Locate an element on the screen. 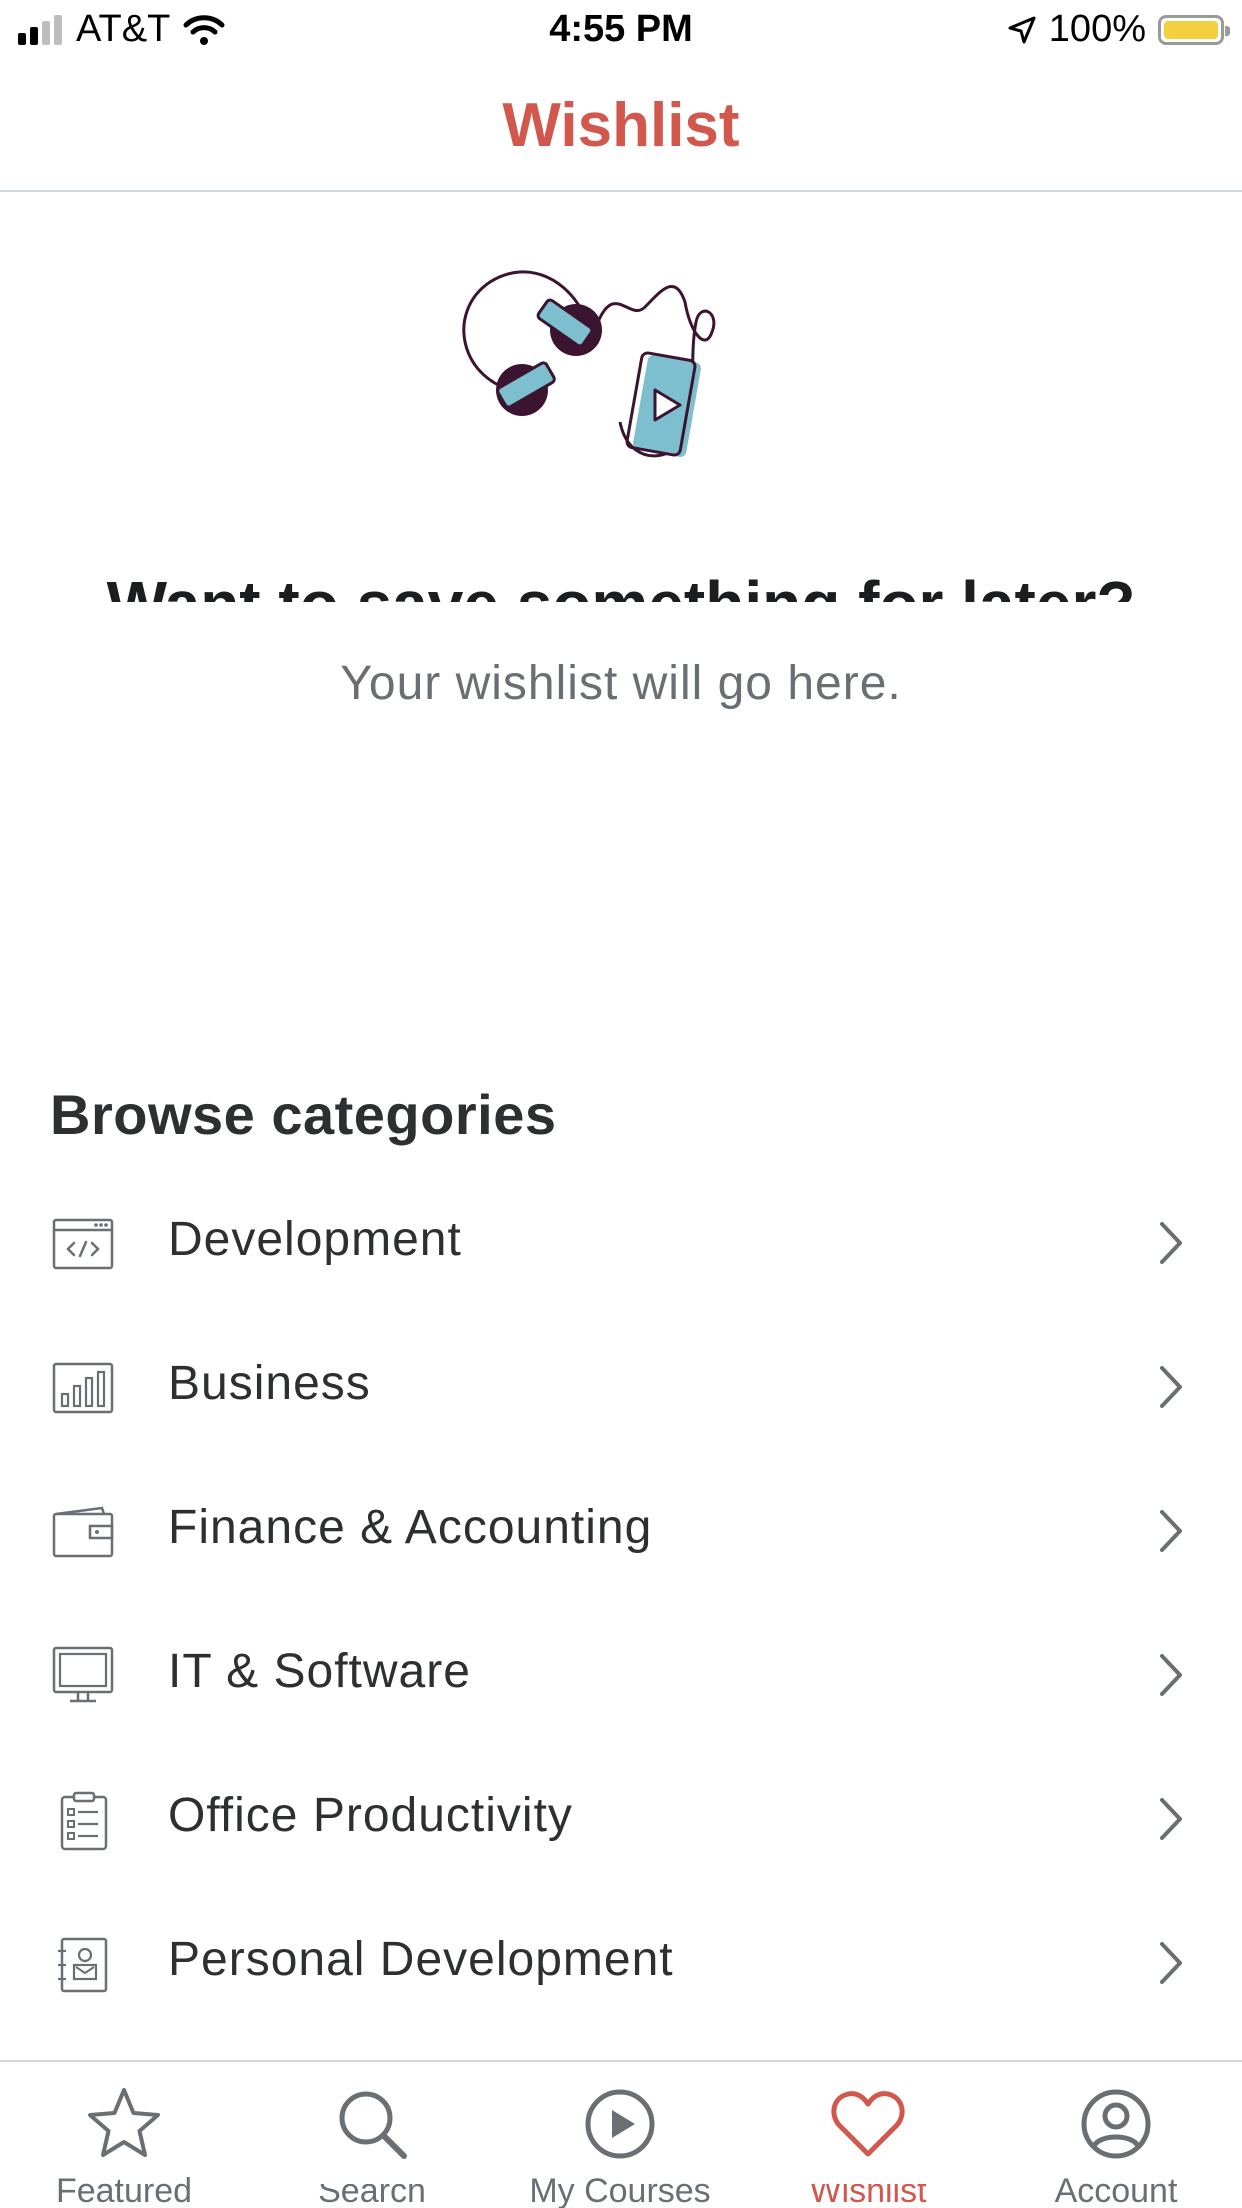  category-item-development: Development is located at coordinates (621, 1244).